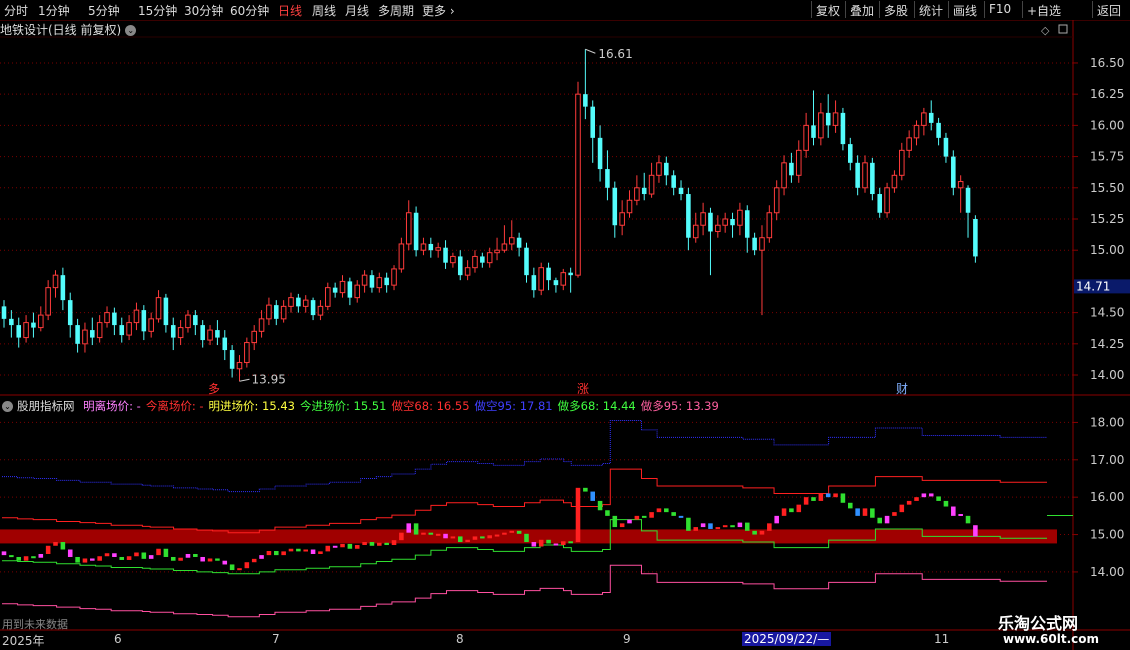 This screenshot has height=650, width=1130. I want to click on price-tick-label: 14.00, so click(1107, 375).